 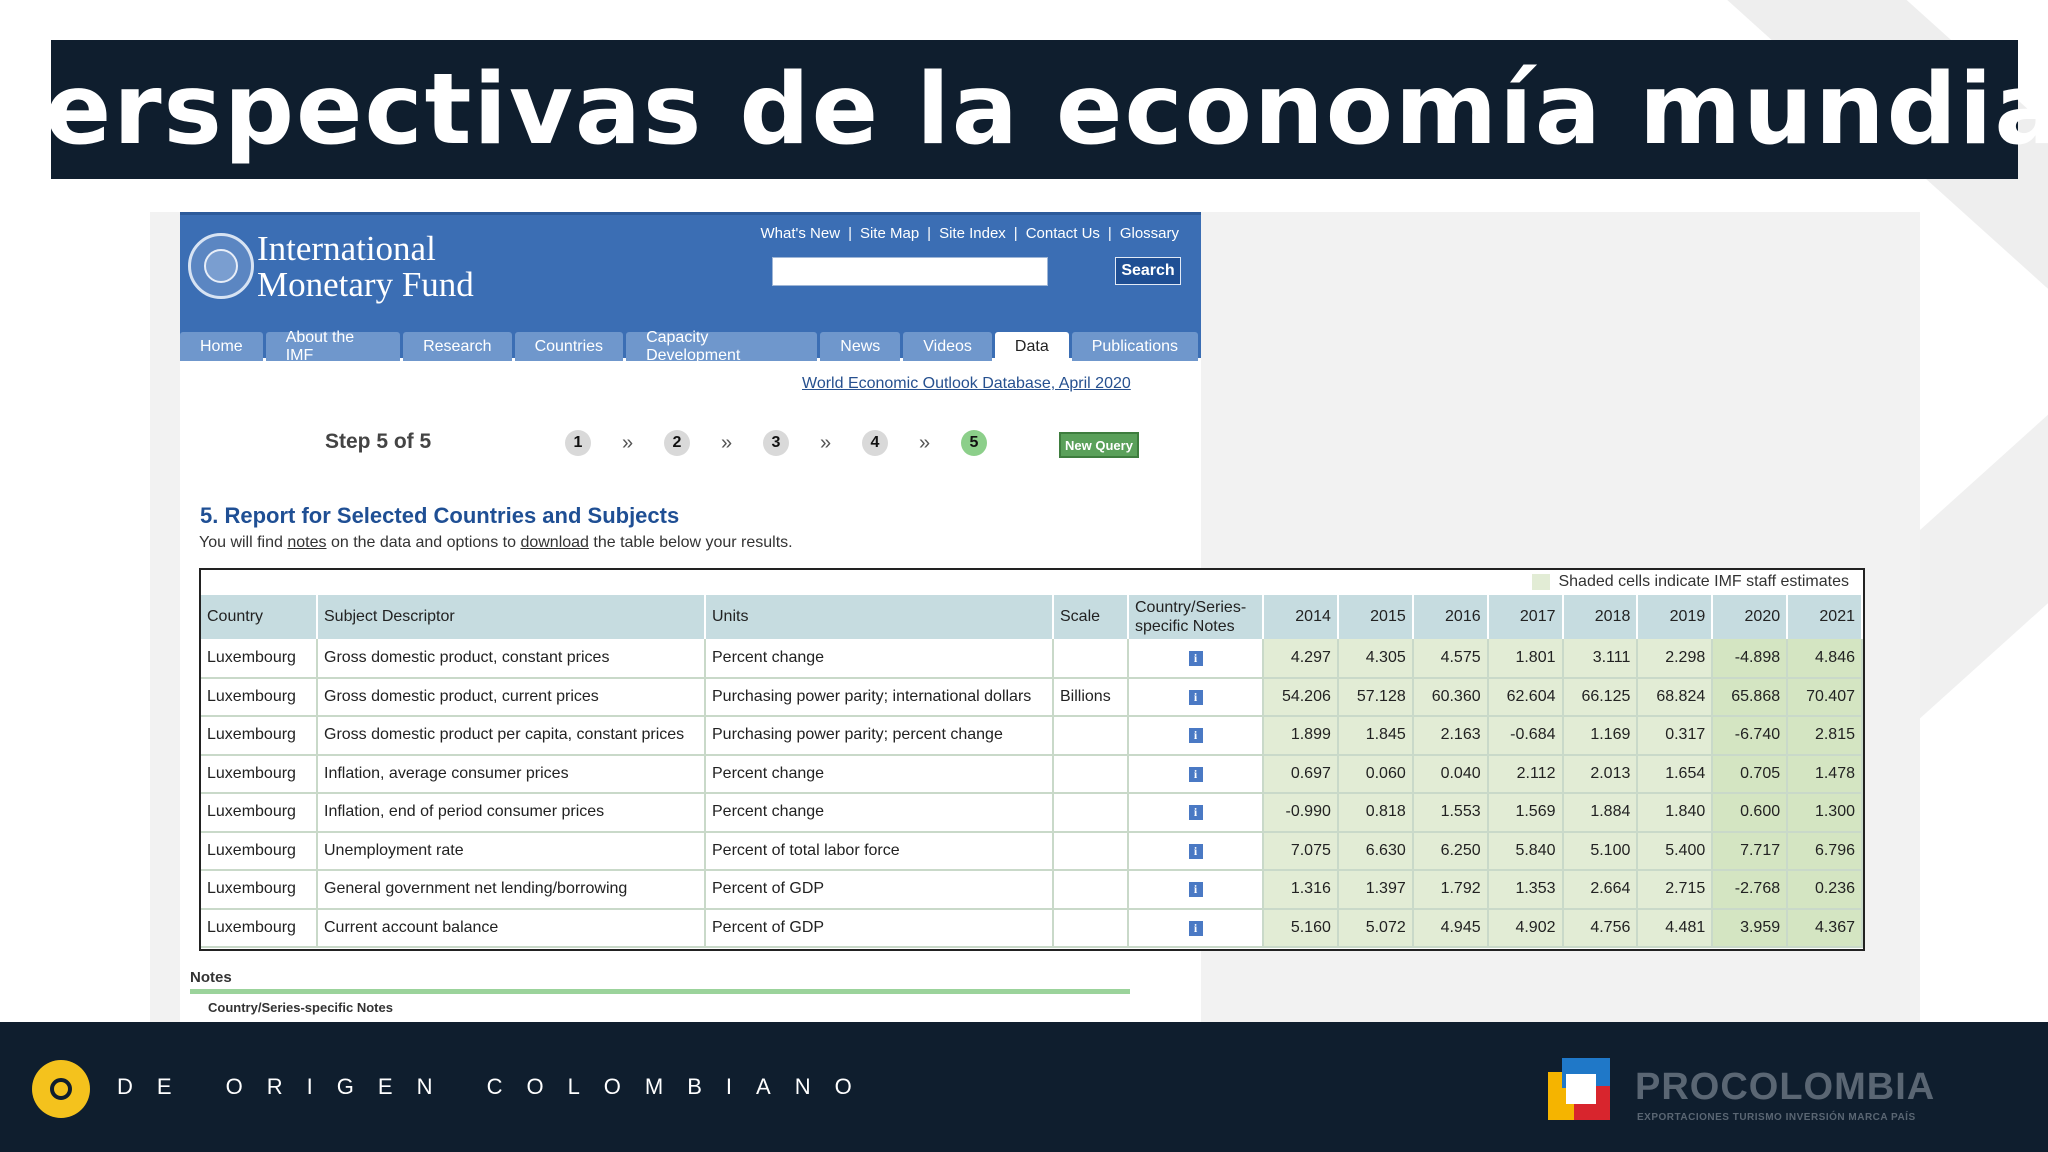 What do you see at coordinates (1031, 346) in the screenshot?
I see `tab-data: Data` at bounding box center [1031, 346].